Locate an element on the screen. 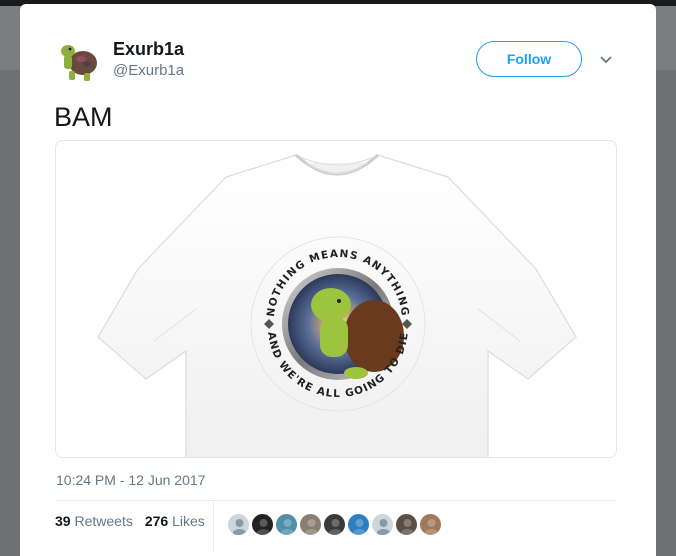 This screenshot has height=556, width=676. retweets-count: 39 is located at coordinates (63, 521).